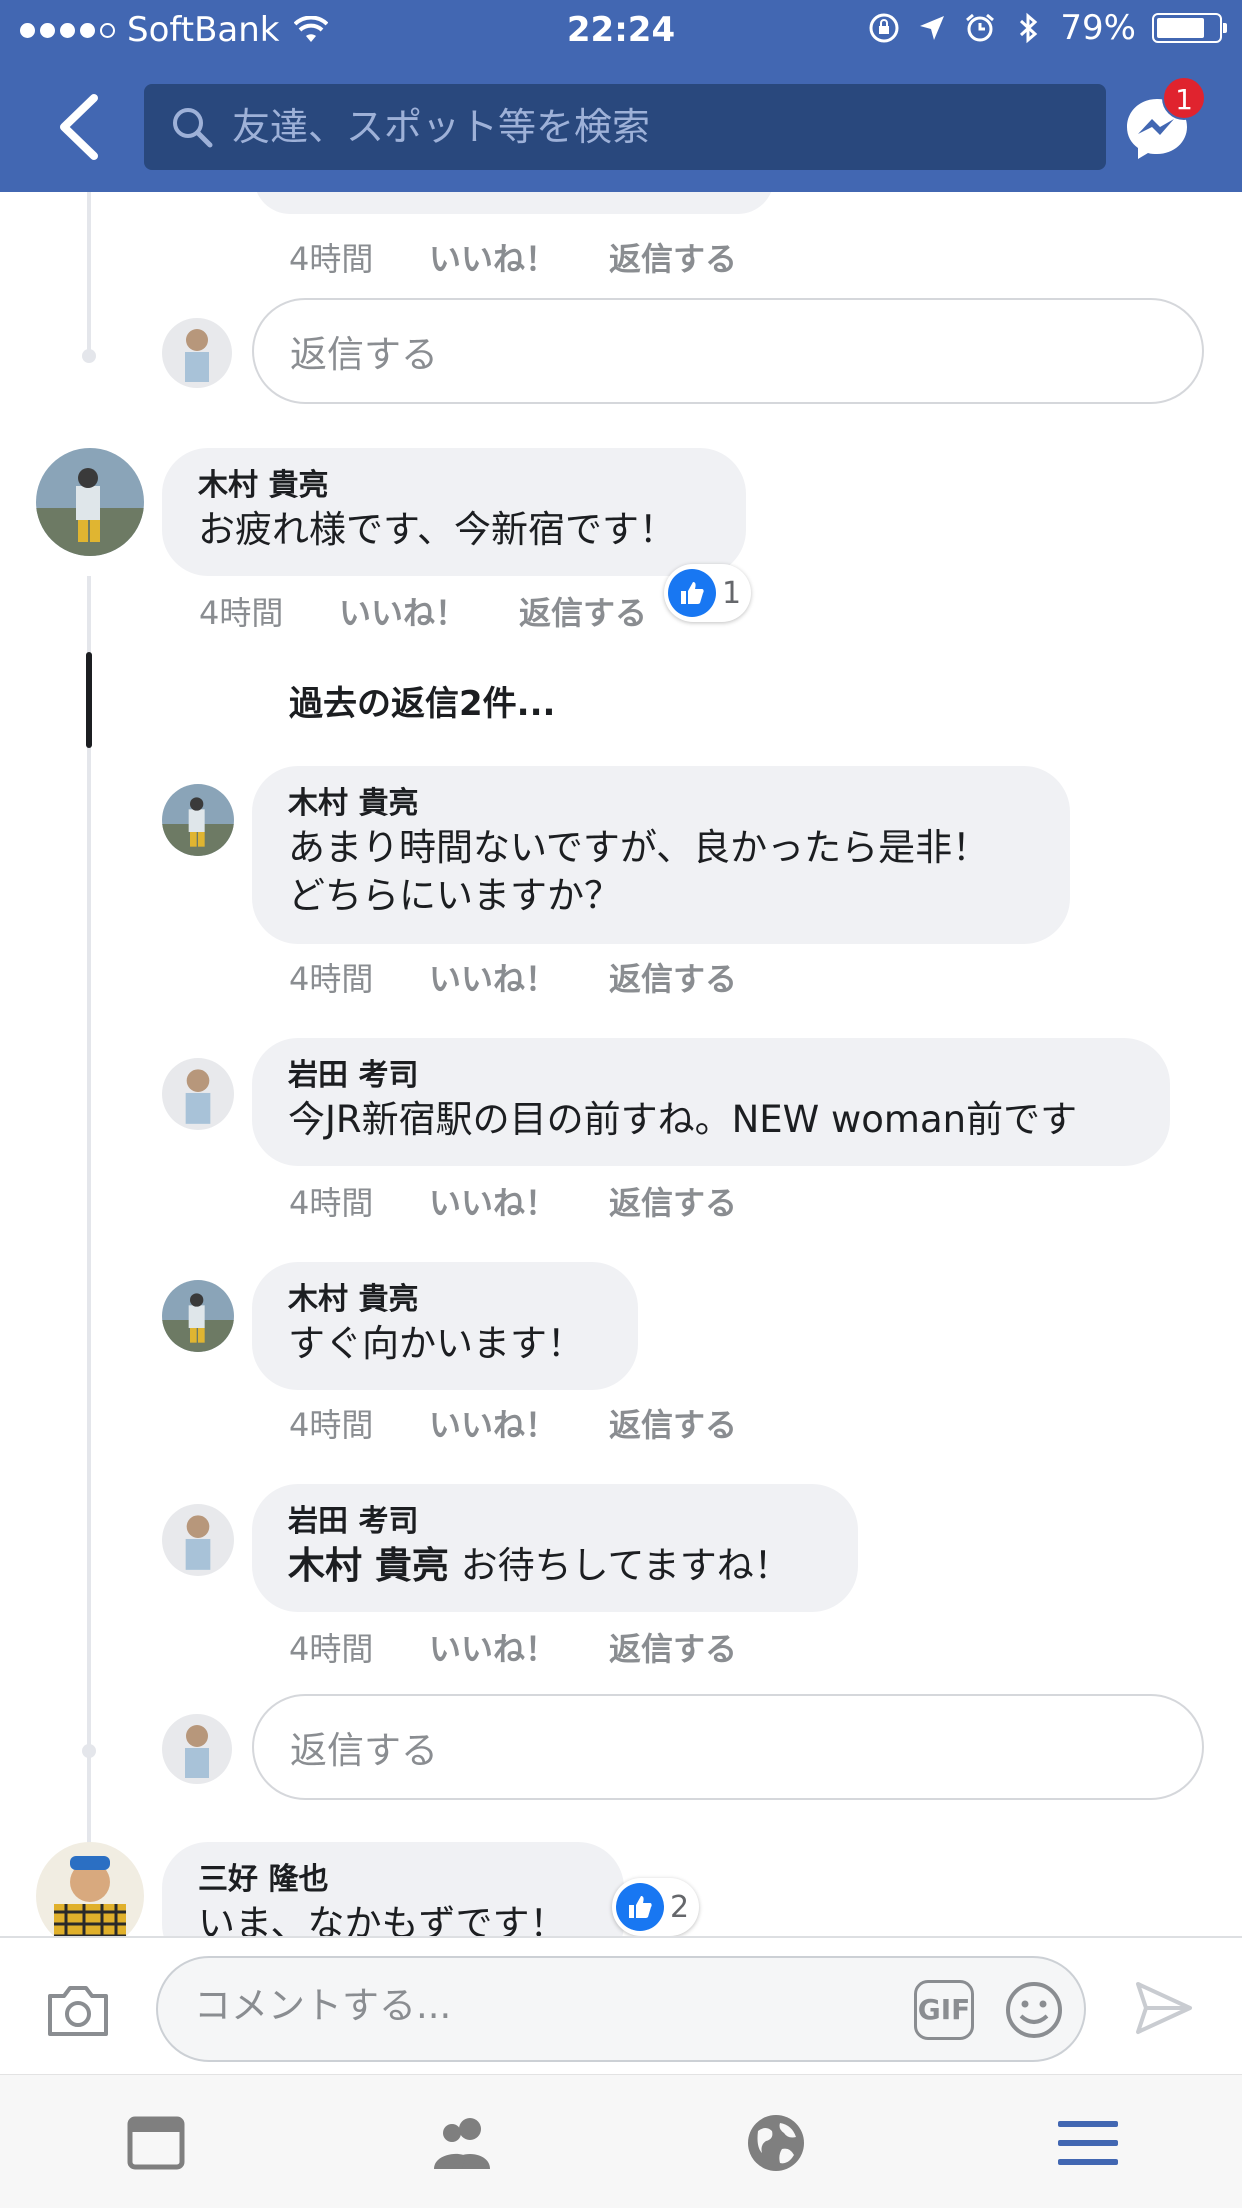  Describe the element at coordinates (1088, 2143) in the screenshot. I see `menu-icon` at that location.